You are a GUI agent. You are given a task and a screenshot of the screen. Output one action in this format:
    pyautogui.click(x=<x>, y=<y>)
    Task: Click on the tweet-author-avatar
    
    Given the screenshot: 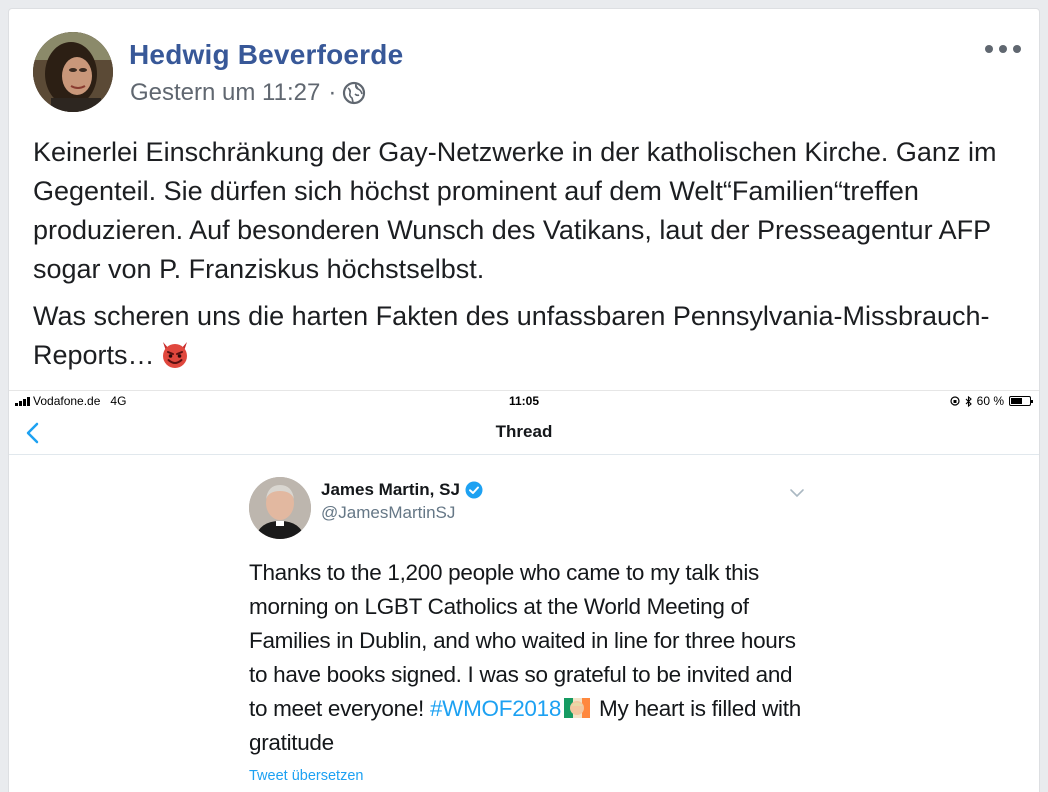 What is the action you would take?
    pyautogui.click(x=280, y=508)
    